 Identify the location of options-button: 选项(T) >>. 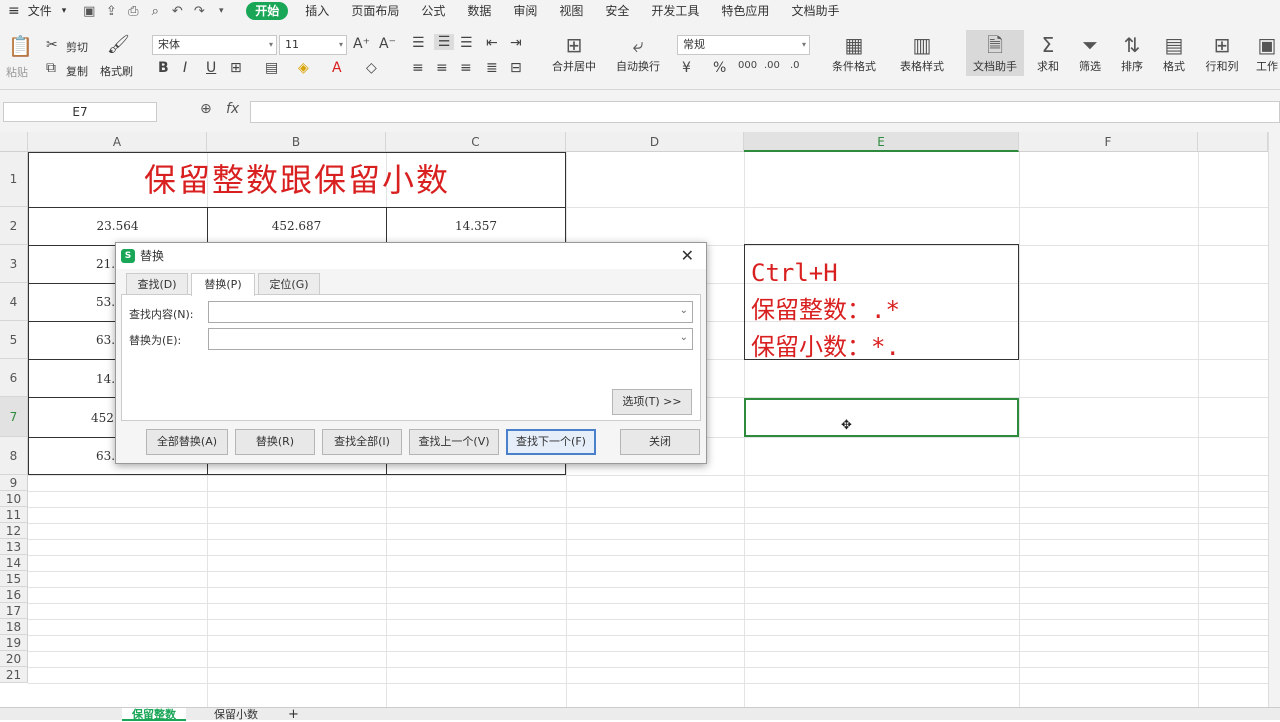
(652, 402).